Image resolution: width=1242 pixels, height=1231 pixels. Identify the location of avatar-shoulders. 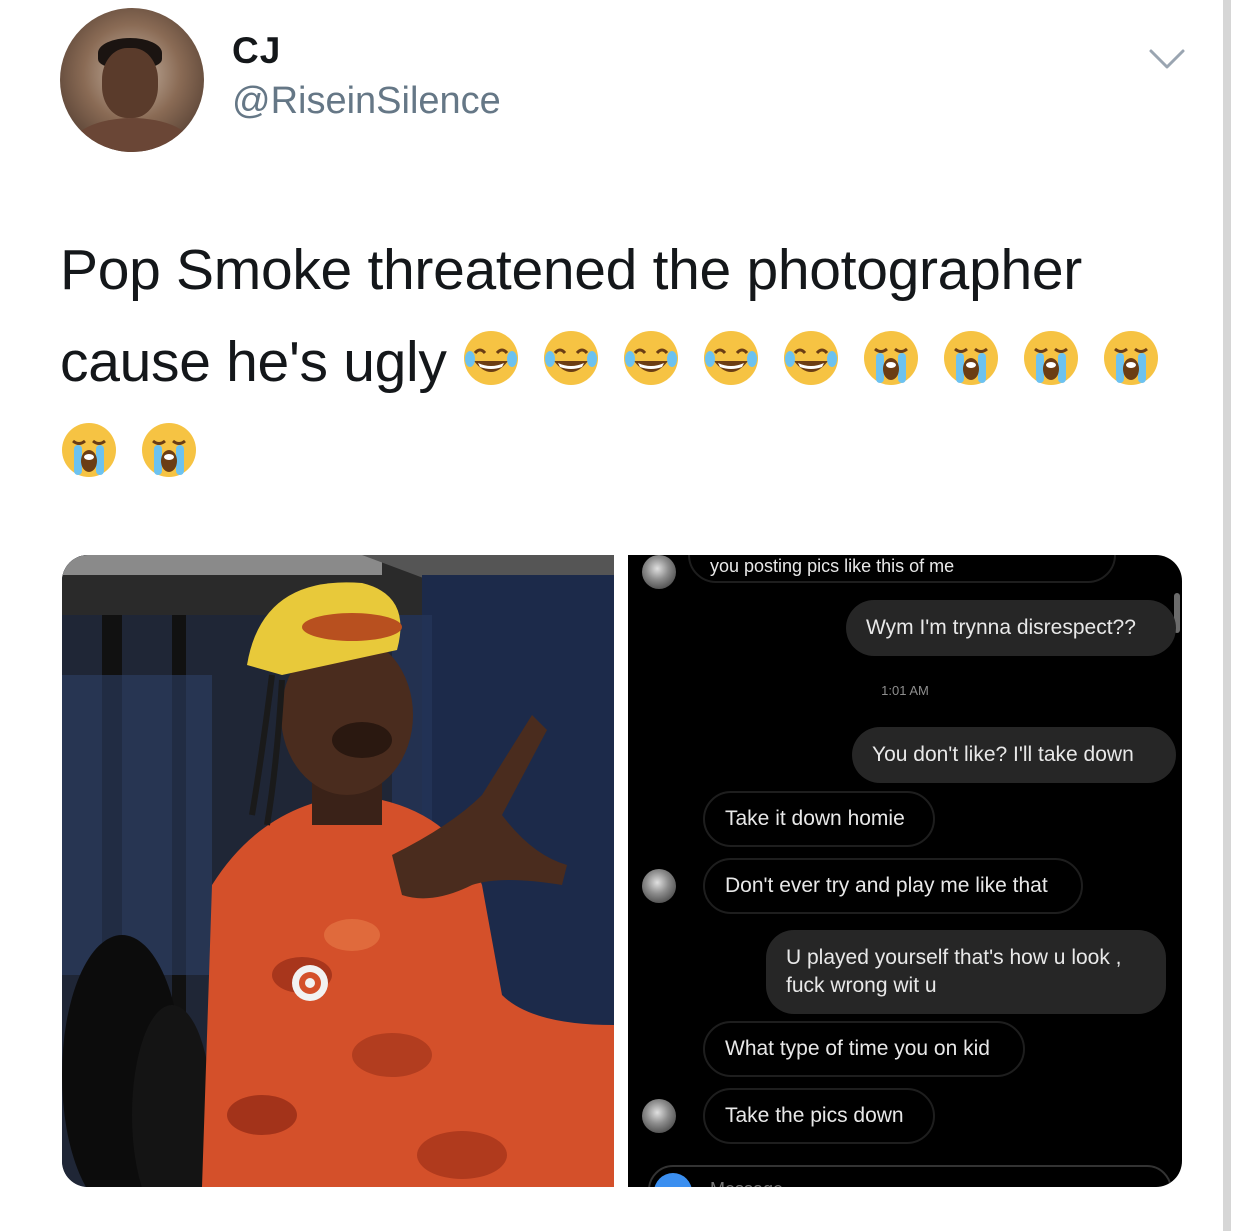
(132, 135).